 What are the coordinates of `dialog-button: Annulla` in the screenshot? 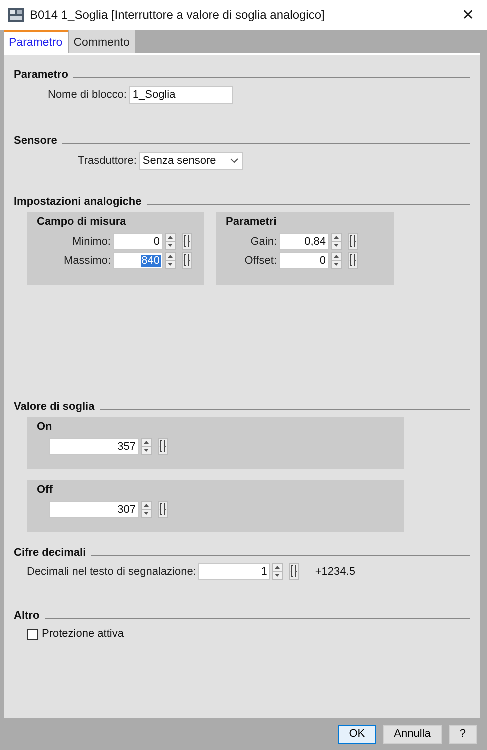 It's located at (412, 734).